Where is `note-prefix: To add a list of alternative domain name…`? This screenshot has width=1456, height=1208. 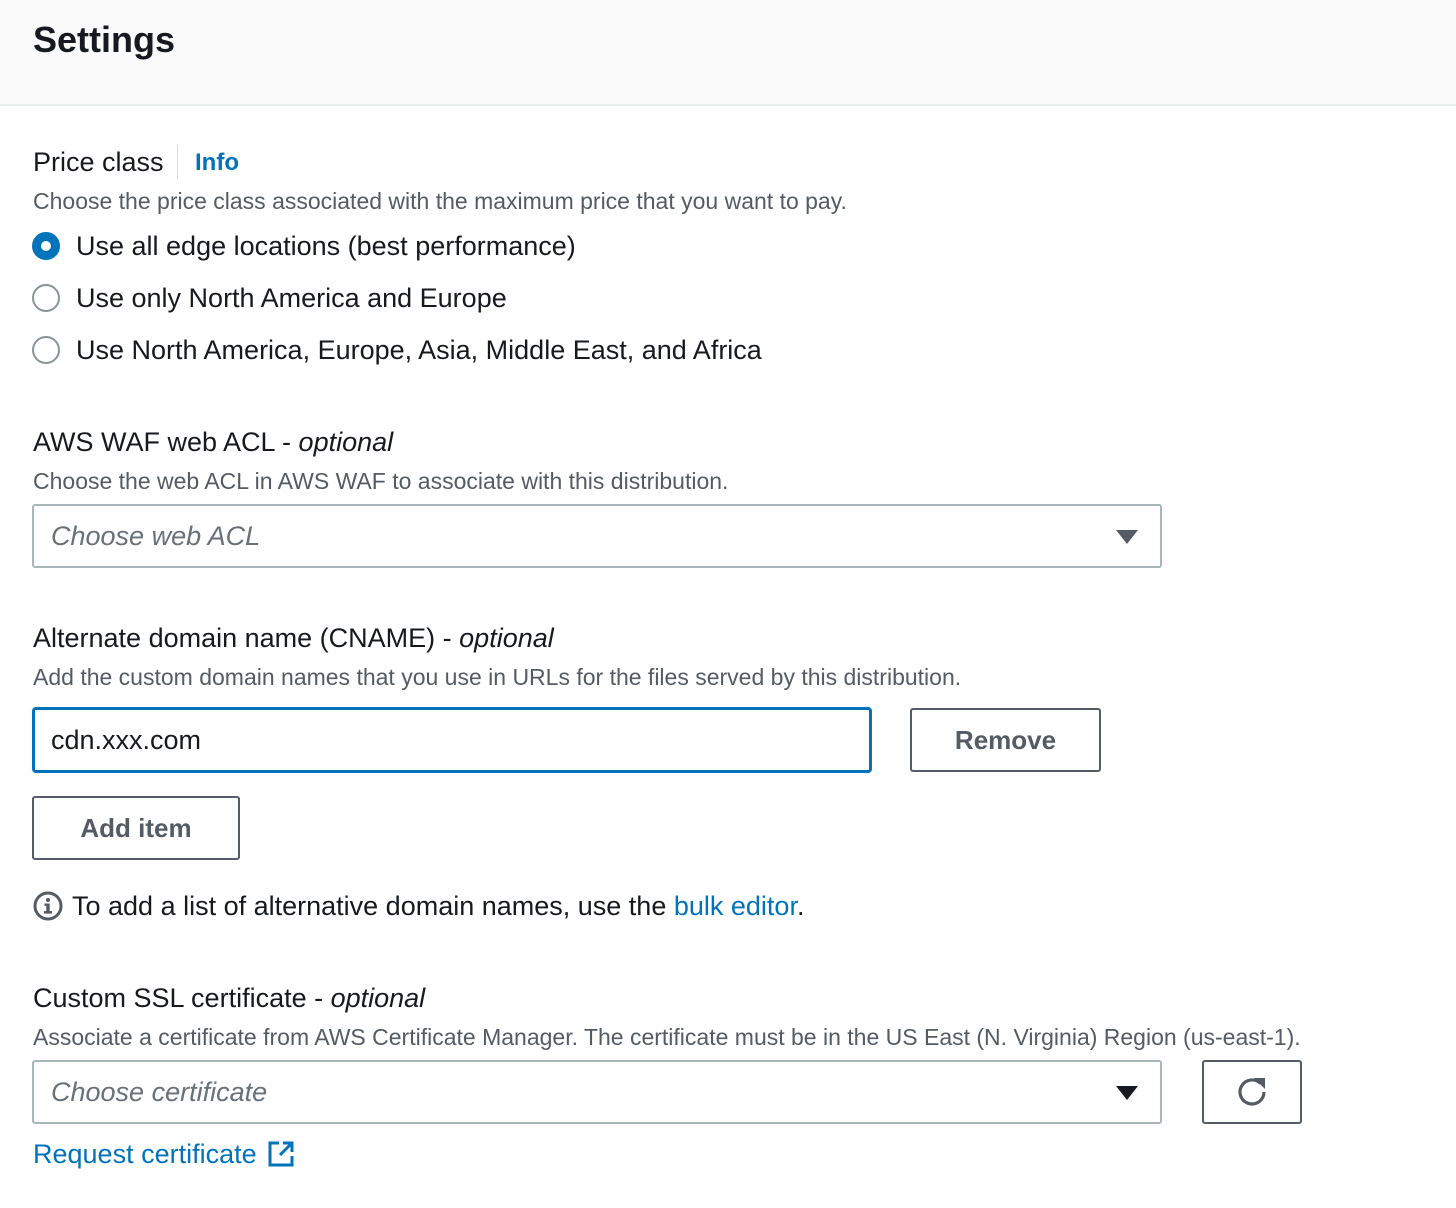
note-prefix: To add a list of alternative domain name… is located at coordinates (373, 906).